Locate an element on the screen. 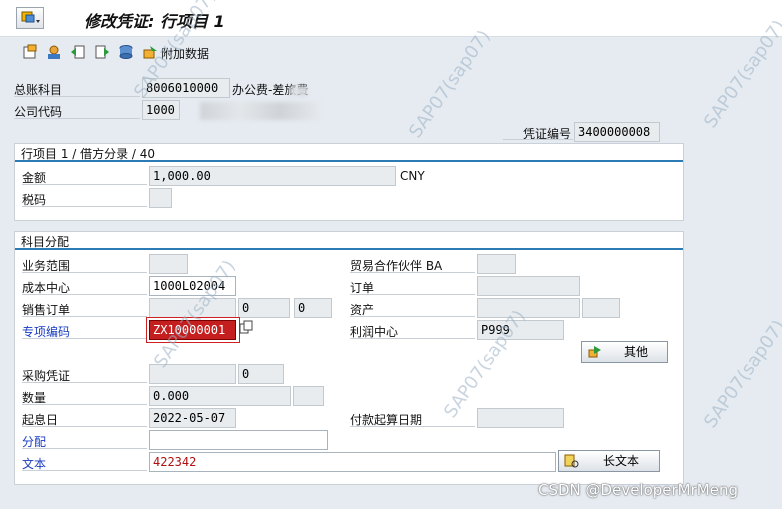 This screenshot has height=509, width=782. long-text-button-label: 长文本 is located at coordinates (621, 461).